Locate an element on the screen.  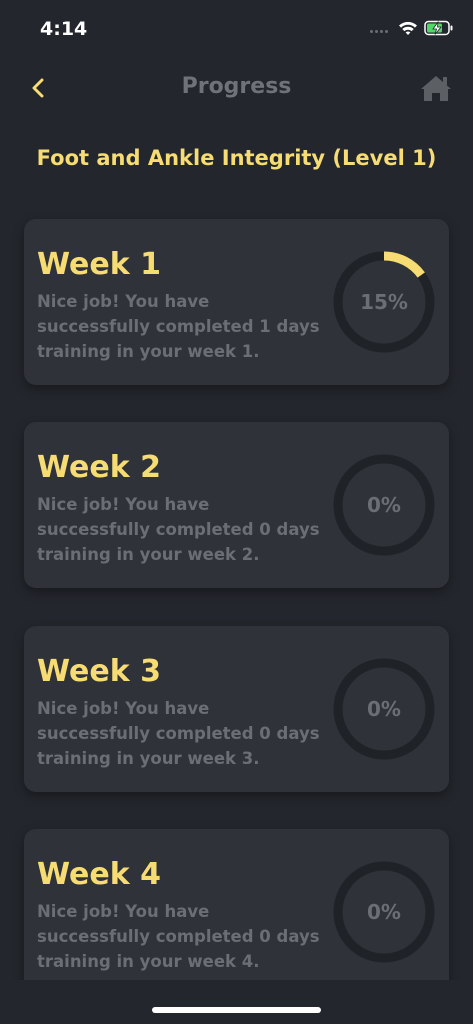
home-icon is located at coordinates (436, 88).